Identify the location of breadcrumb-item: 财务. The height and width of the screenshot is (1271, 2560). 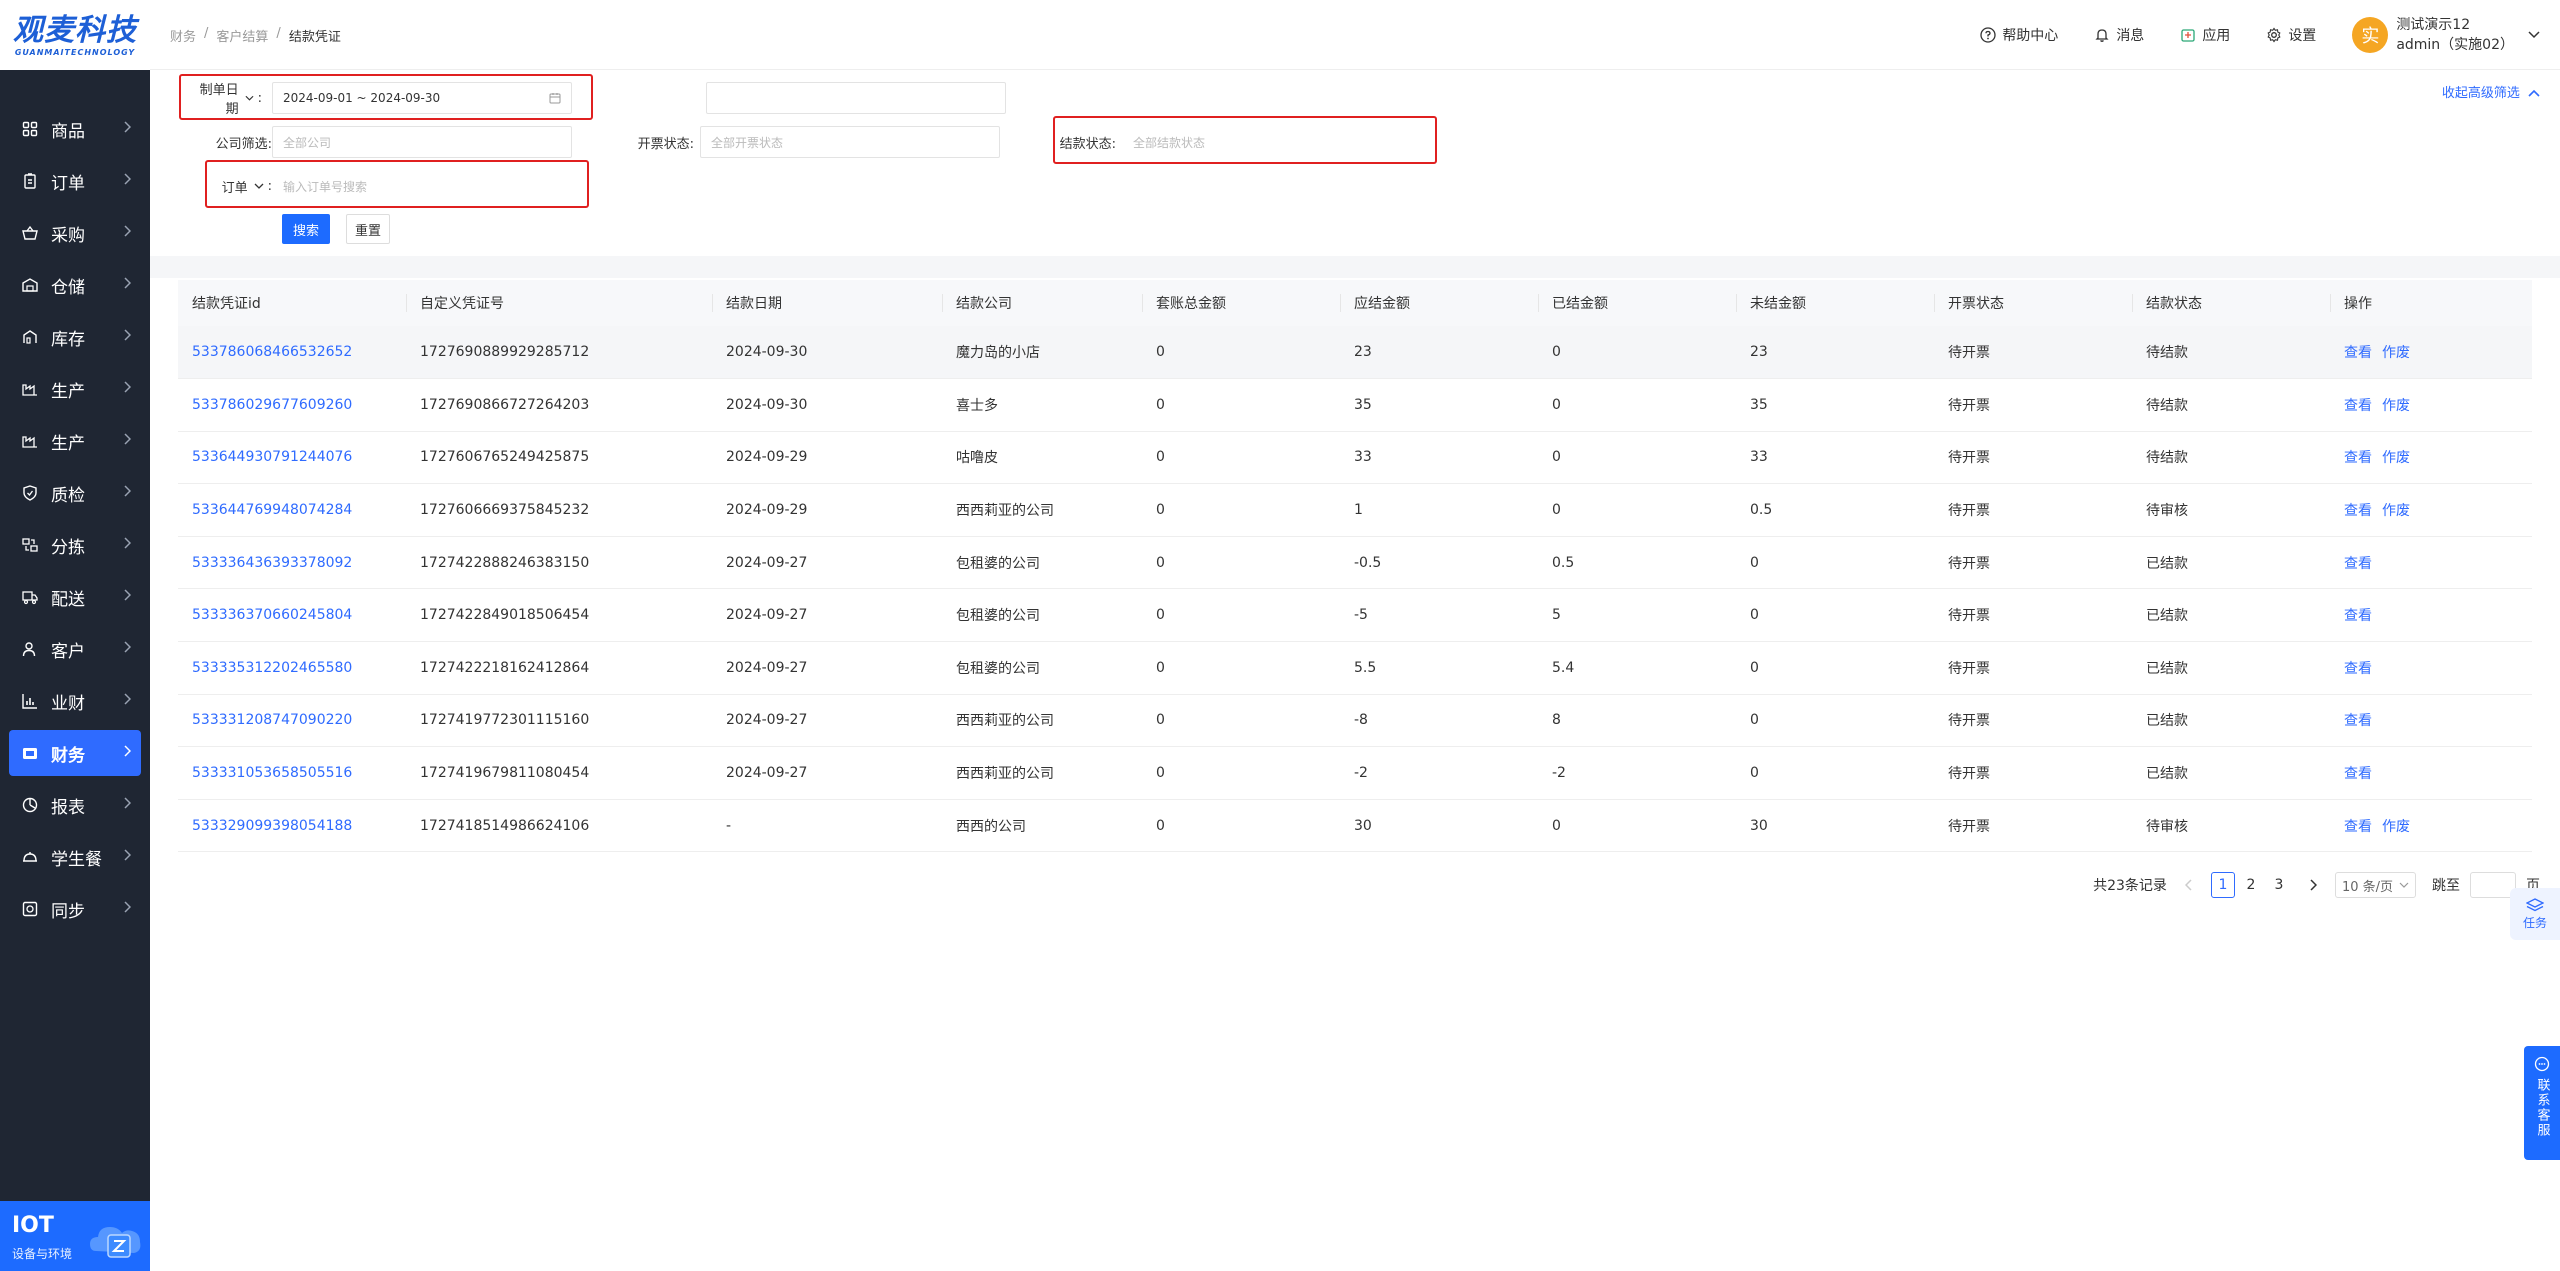
(183, 35).